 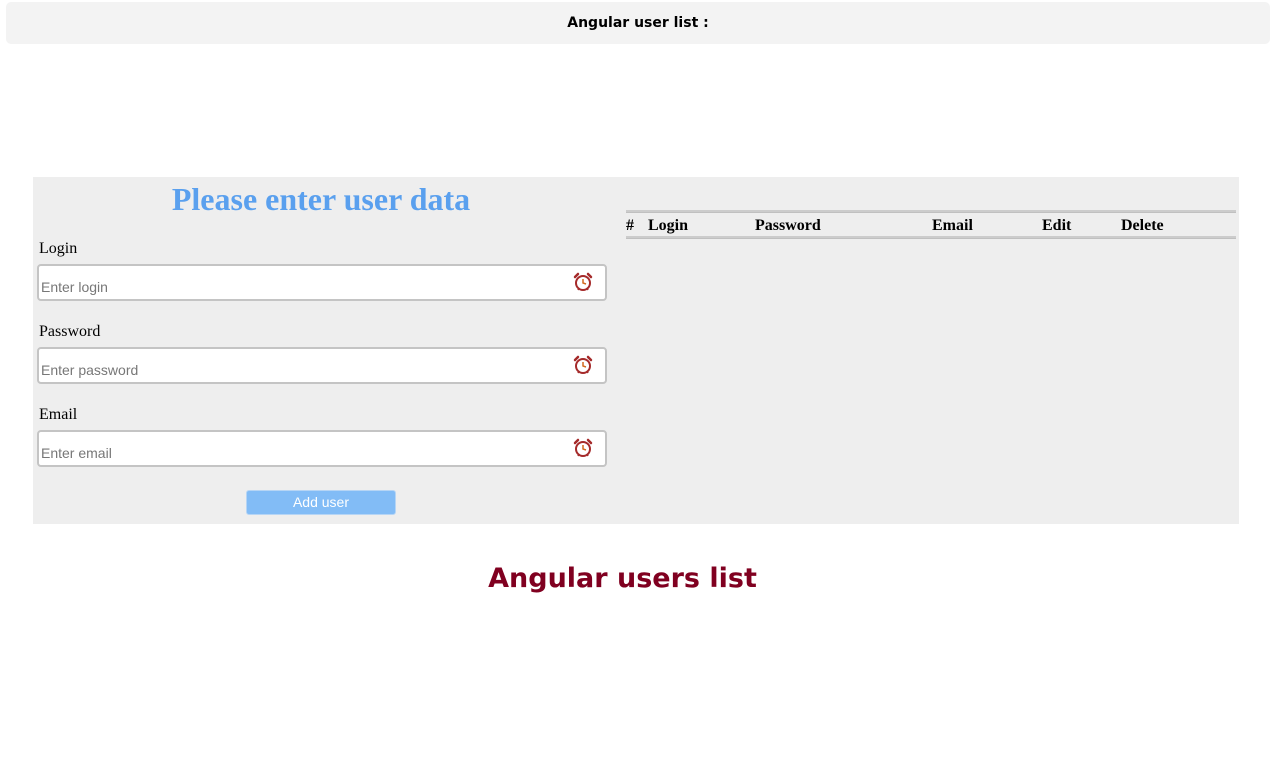 What do you see at coordinates (301, 287) in the screenshot?
I see `login-input` at bounding box center [301, 287].